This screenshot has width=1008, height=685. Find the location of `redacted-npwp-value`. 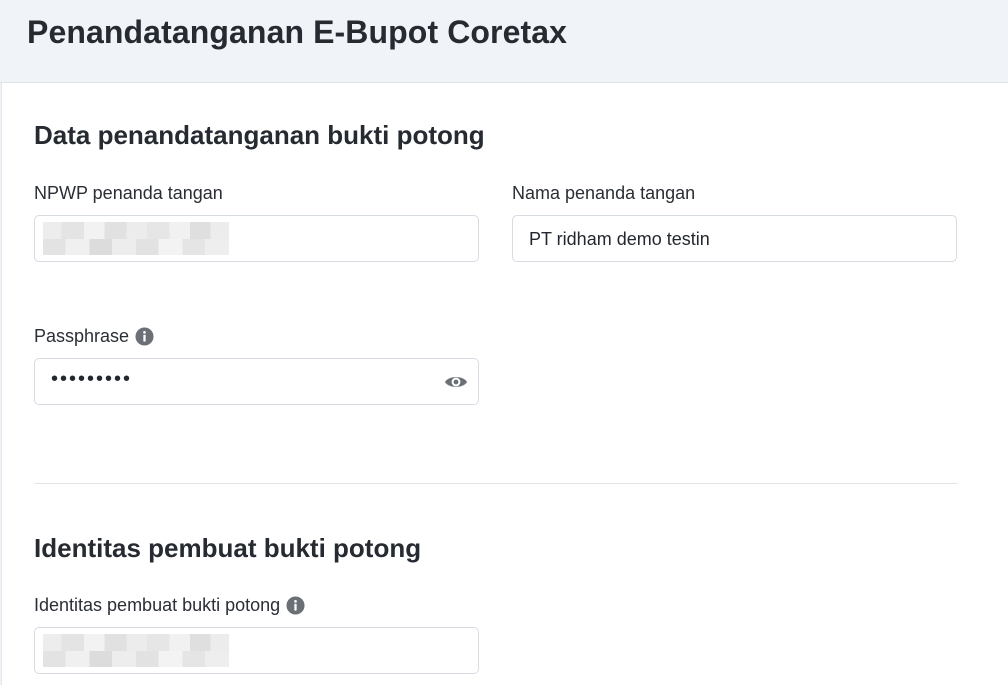

redacted-npwp-value is located at coordinates (136, 238).